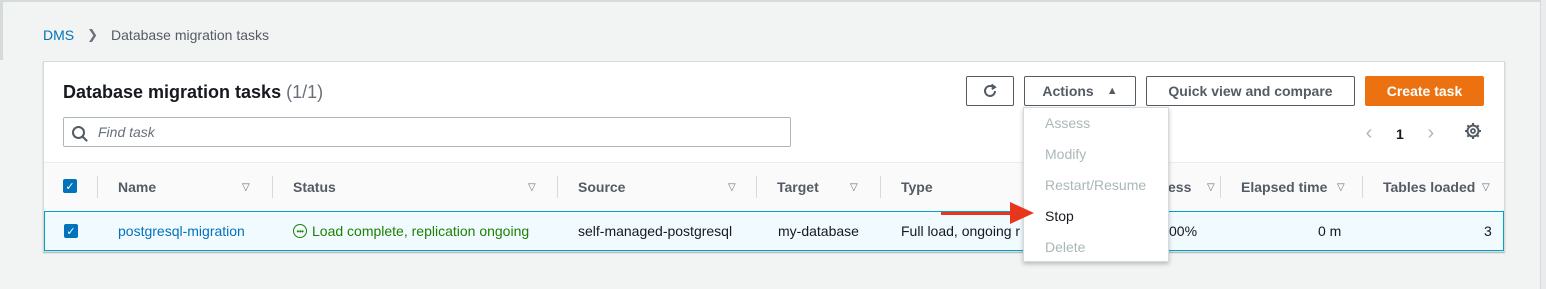 The height and width of the screenshot is (289, 1546). I want to click on actions-button: Actions ▲, so click(1080, 91).